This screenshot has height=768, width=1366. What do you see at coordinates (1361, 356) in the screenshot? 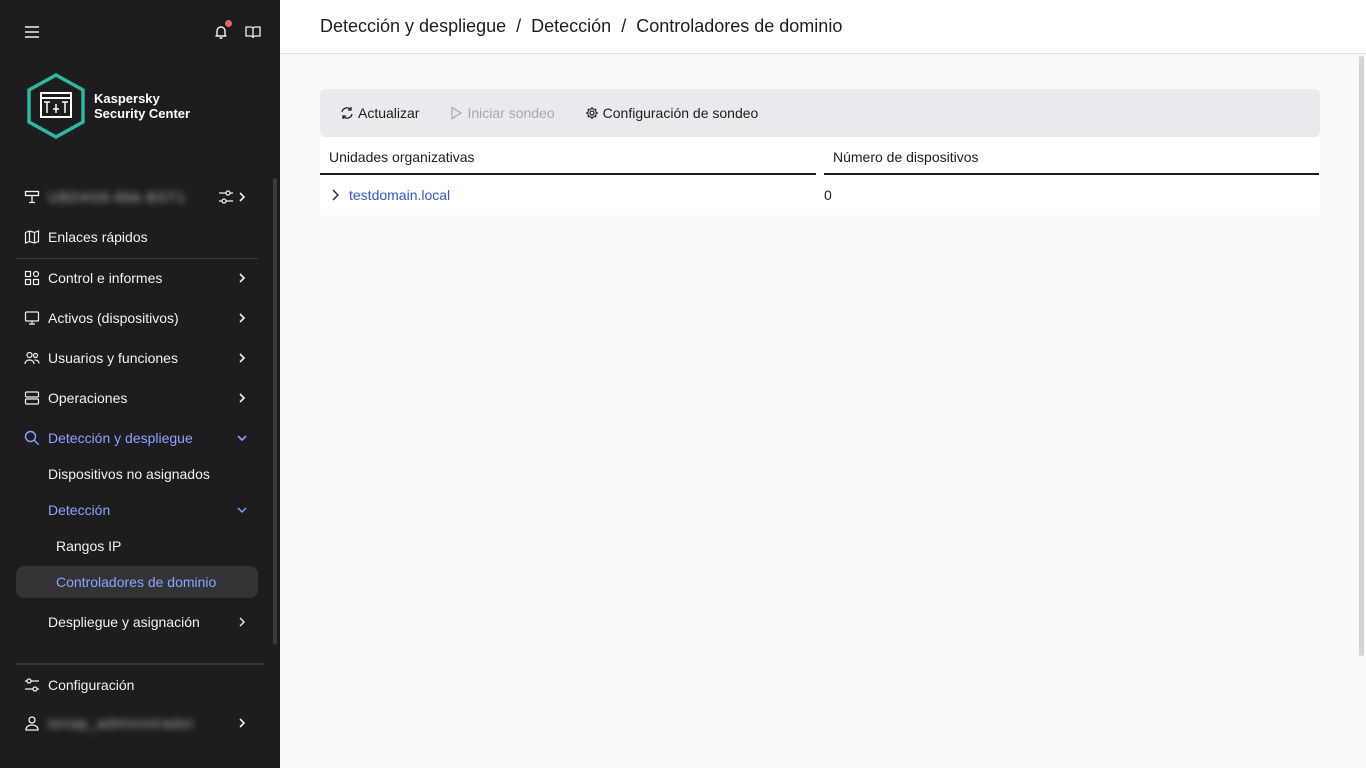
I see `main-scrollbar` at bounding box center [1361, 356].